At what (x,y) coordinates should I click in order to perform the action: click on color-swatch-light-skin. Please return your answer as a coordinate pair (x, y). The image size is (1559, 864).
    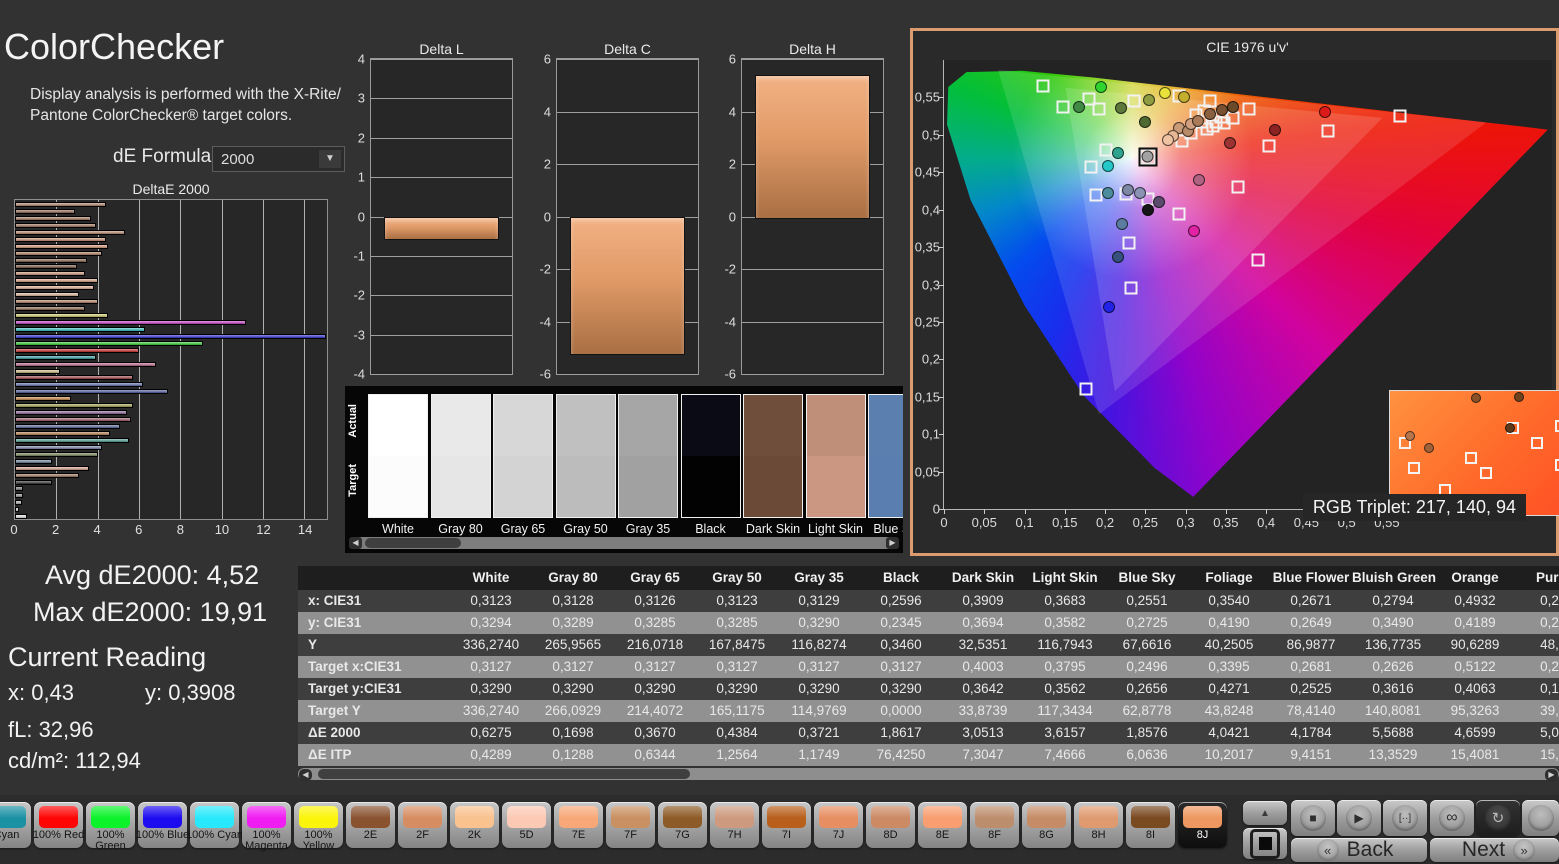
    Looking at the image, I should click on (835, 456).